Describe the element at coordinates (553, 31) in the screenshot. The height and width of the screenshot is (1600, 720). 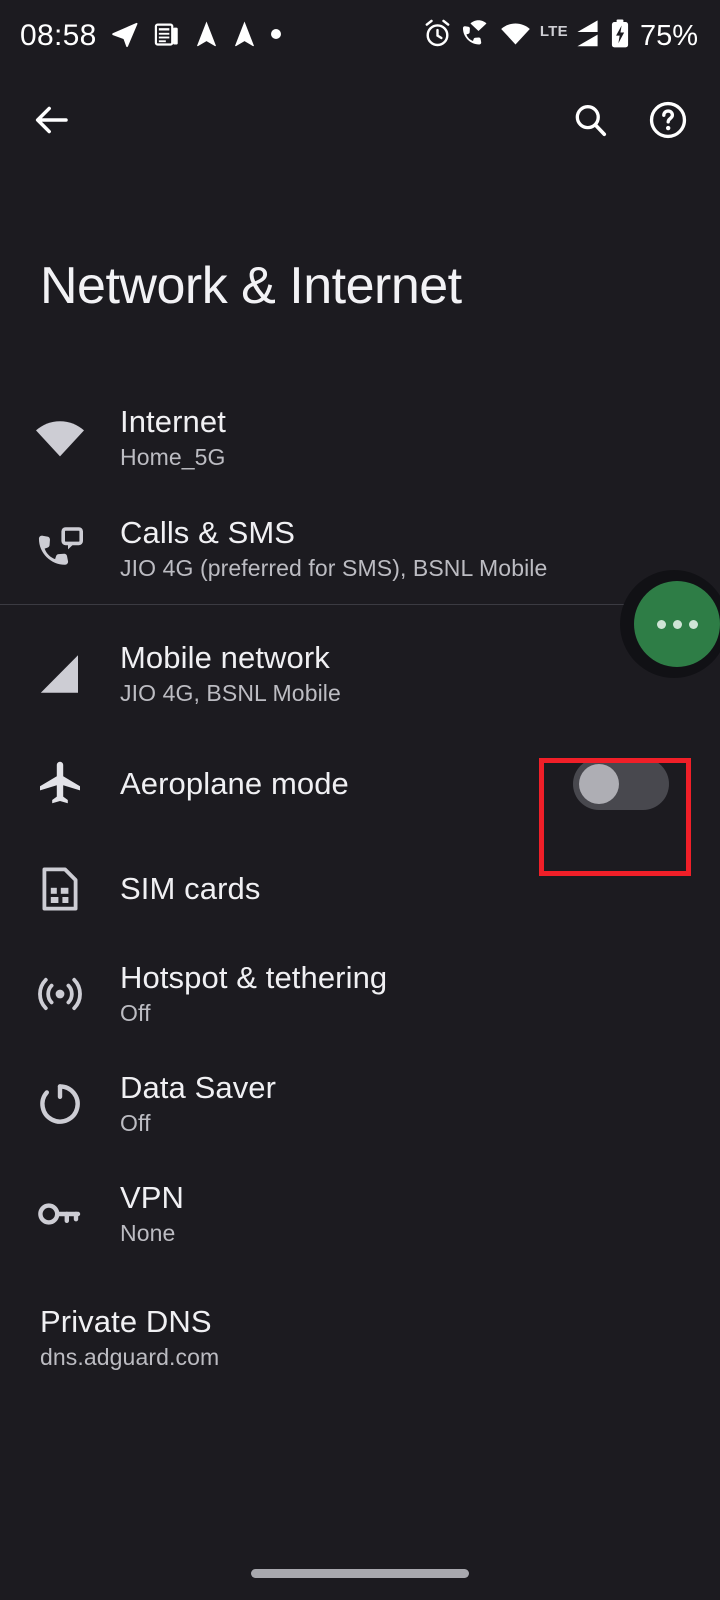
I see `lte-label: LTE` at that location.